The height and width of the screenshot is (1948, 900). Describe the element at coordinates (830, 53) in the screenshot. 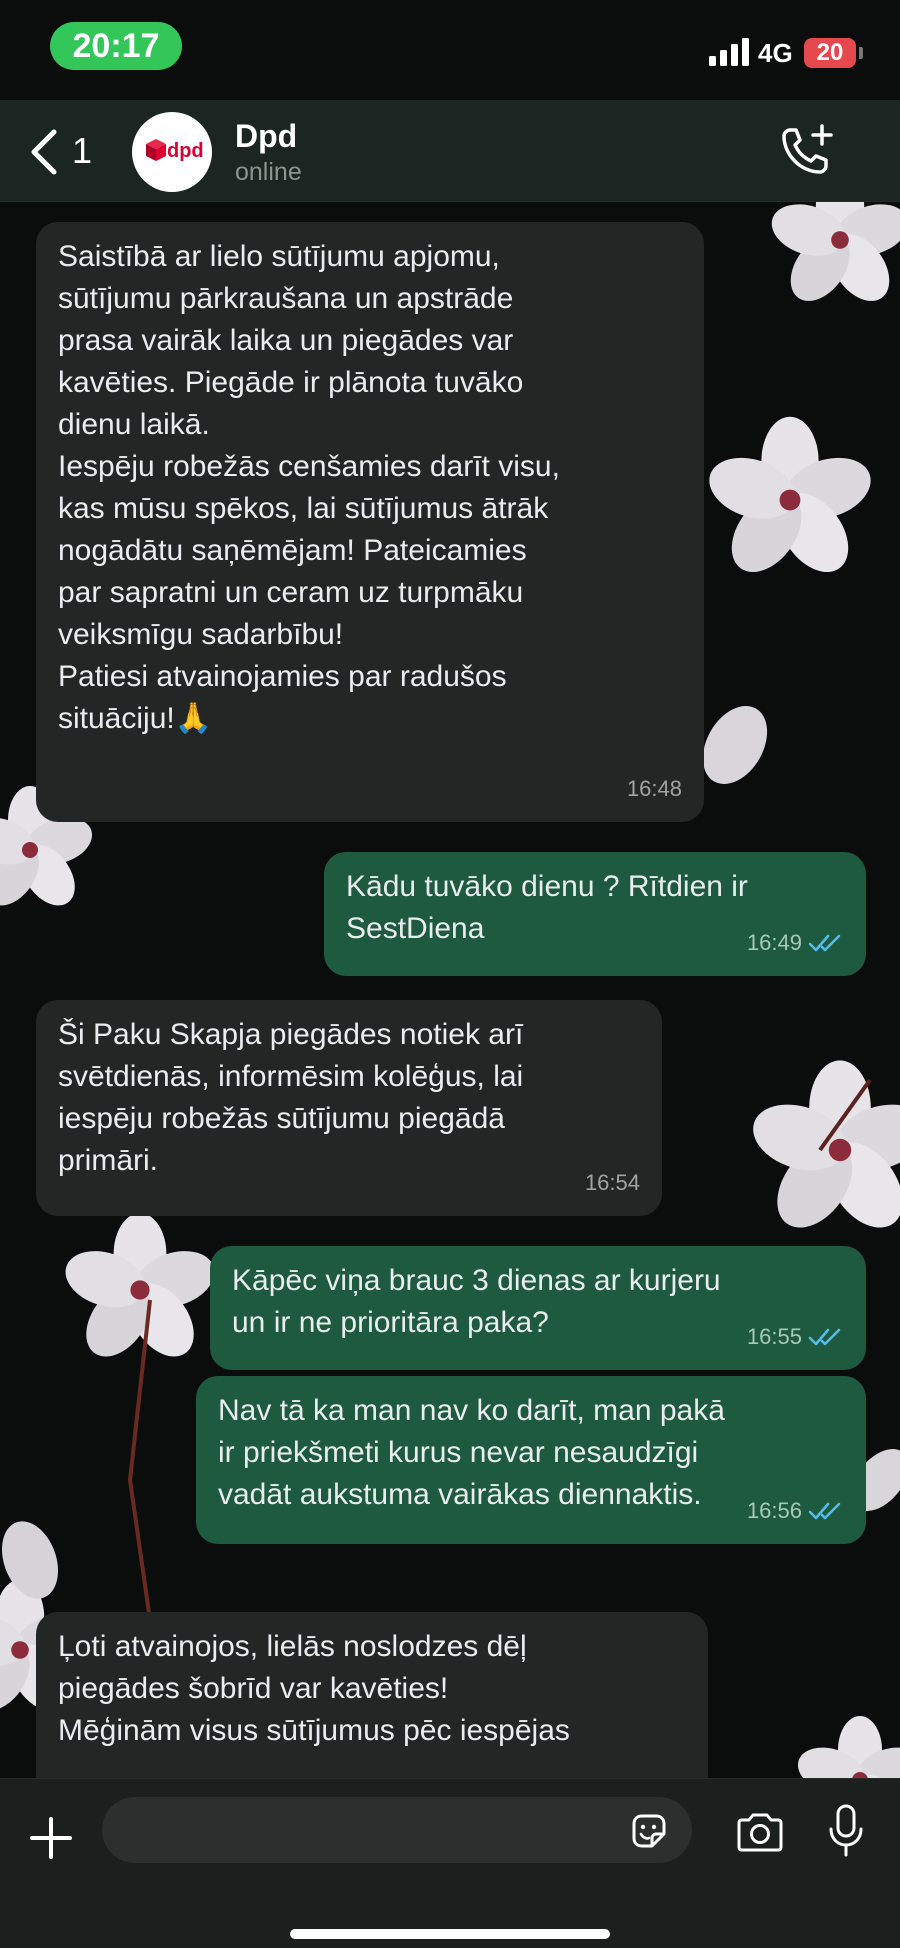

I see `battery-indicator: 20` at that location.